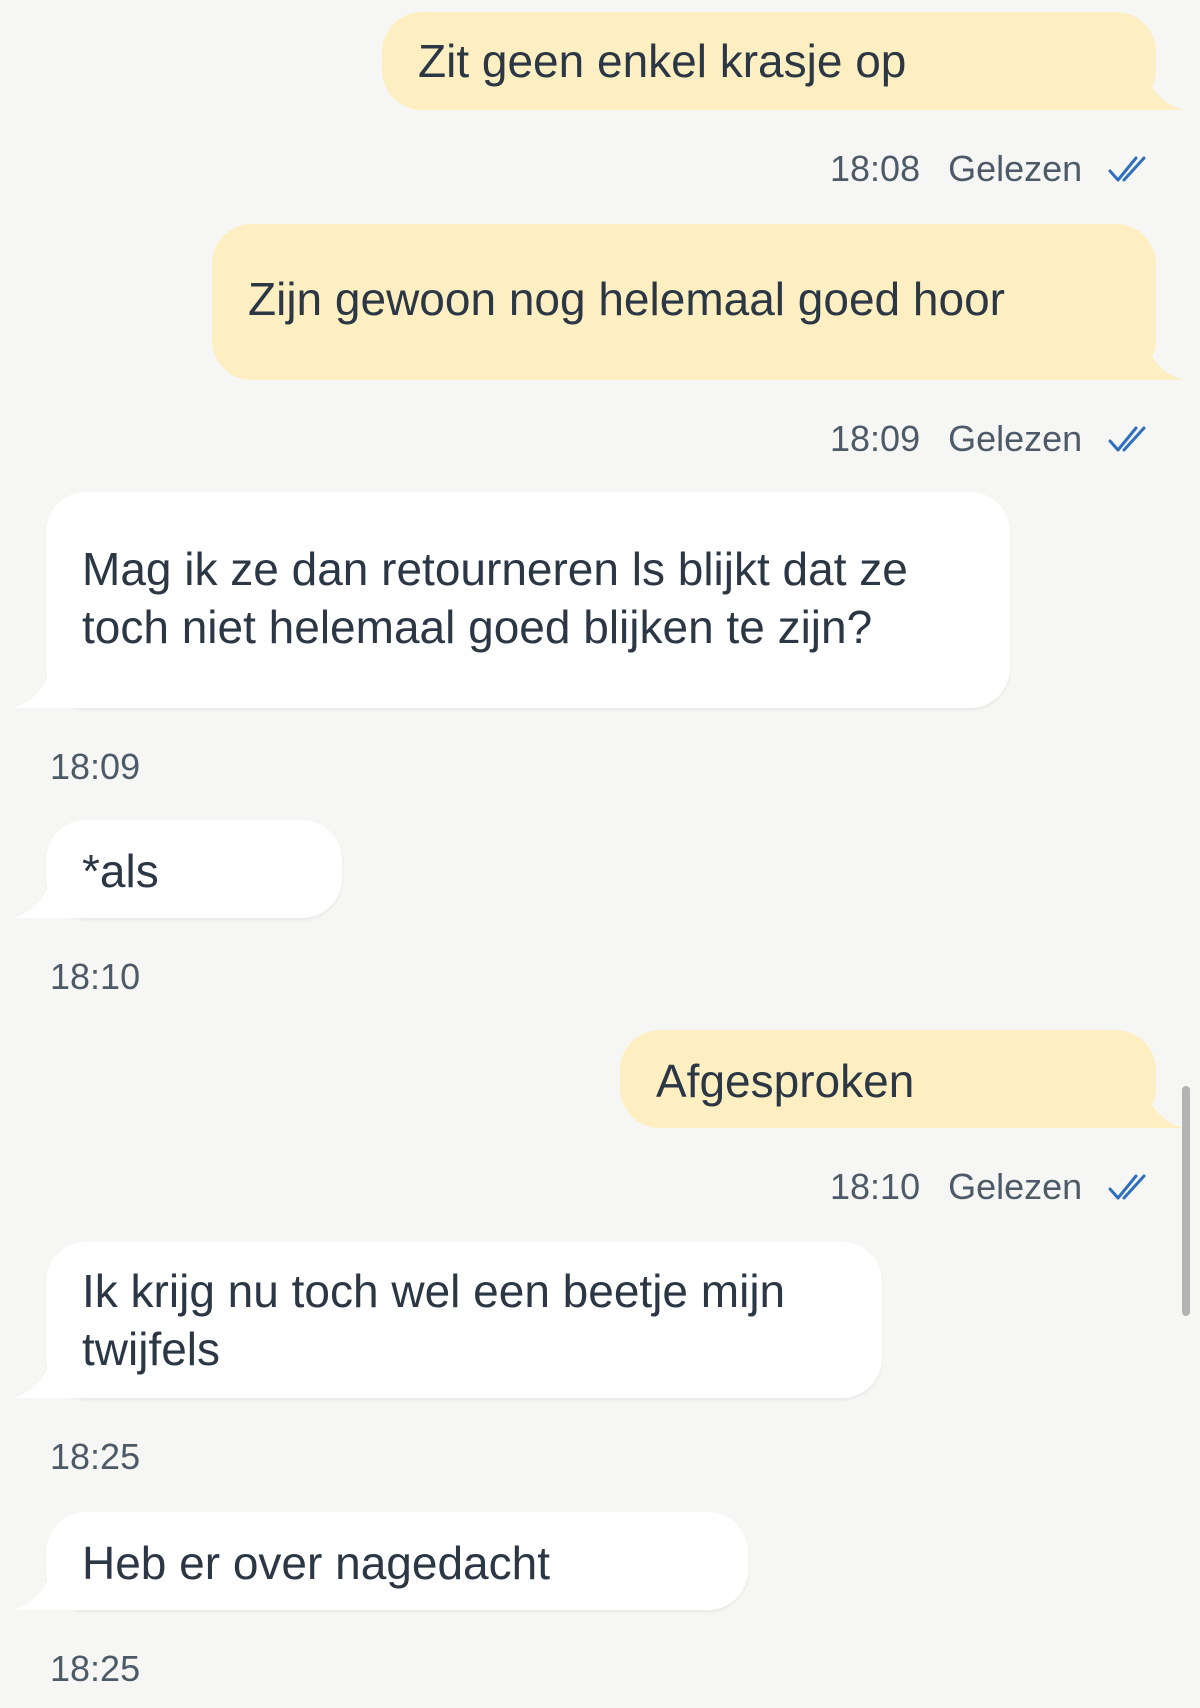 This screenshot has height=1708, width=1200. I want to click on message-text: Heb er over nagedacht, so click(316, 1563).